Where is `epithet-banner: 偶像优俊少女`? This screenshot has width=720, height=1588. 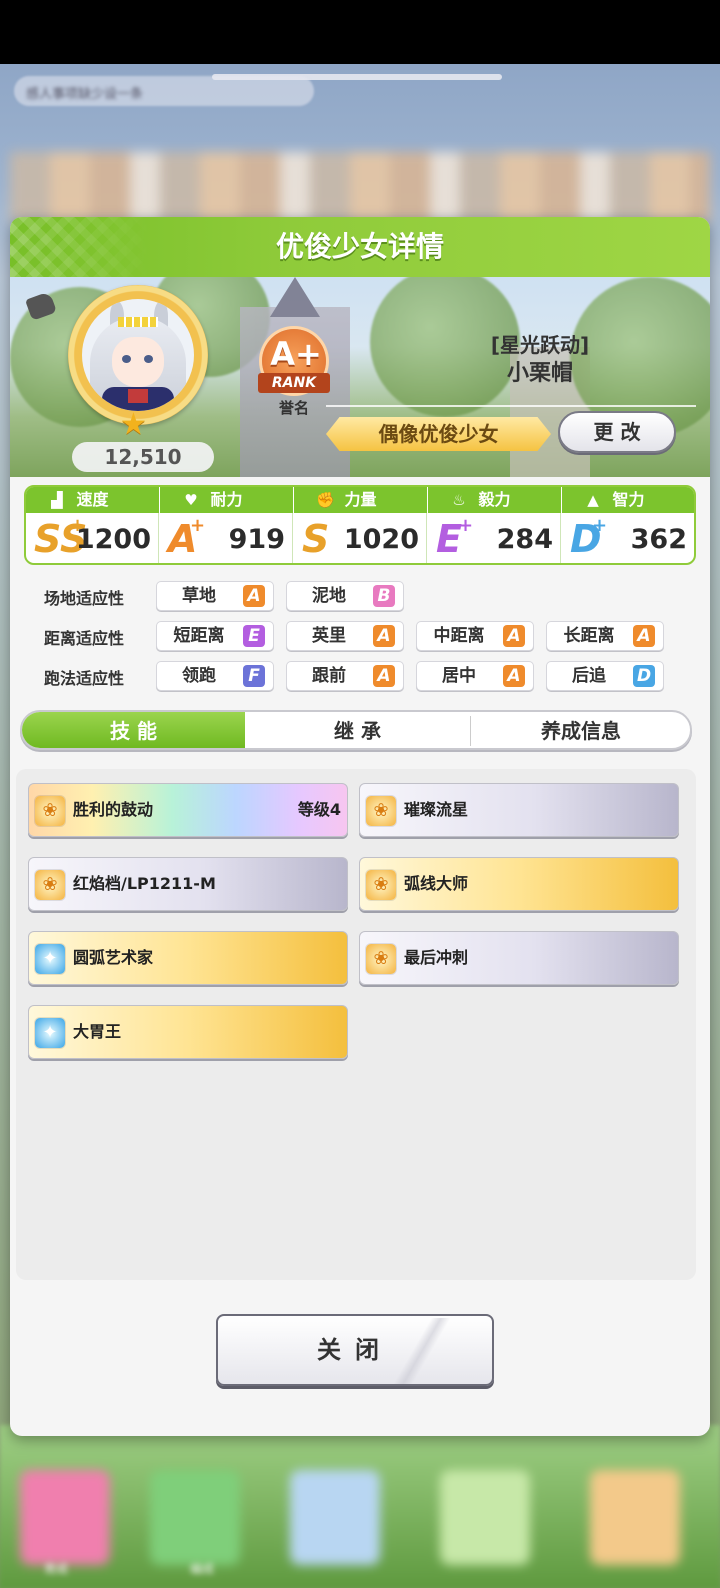
epithet-banner: 偶像优俊少女 is located at coordinates (438, 434).